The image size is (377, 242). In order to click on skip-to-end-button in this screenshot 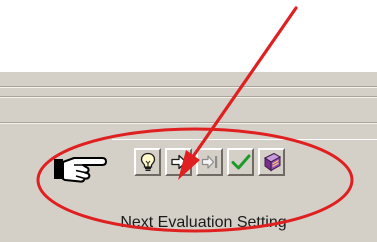, I will do `click(209, 162)`.